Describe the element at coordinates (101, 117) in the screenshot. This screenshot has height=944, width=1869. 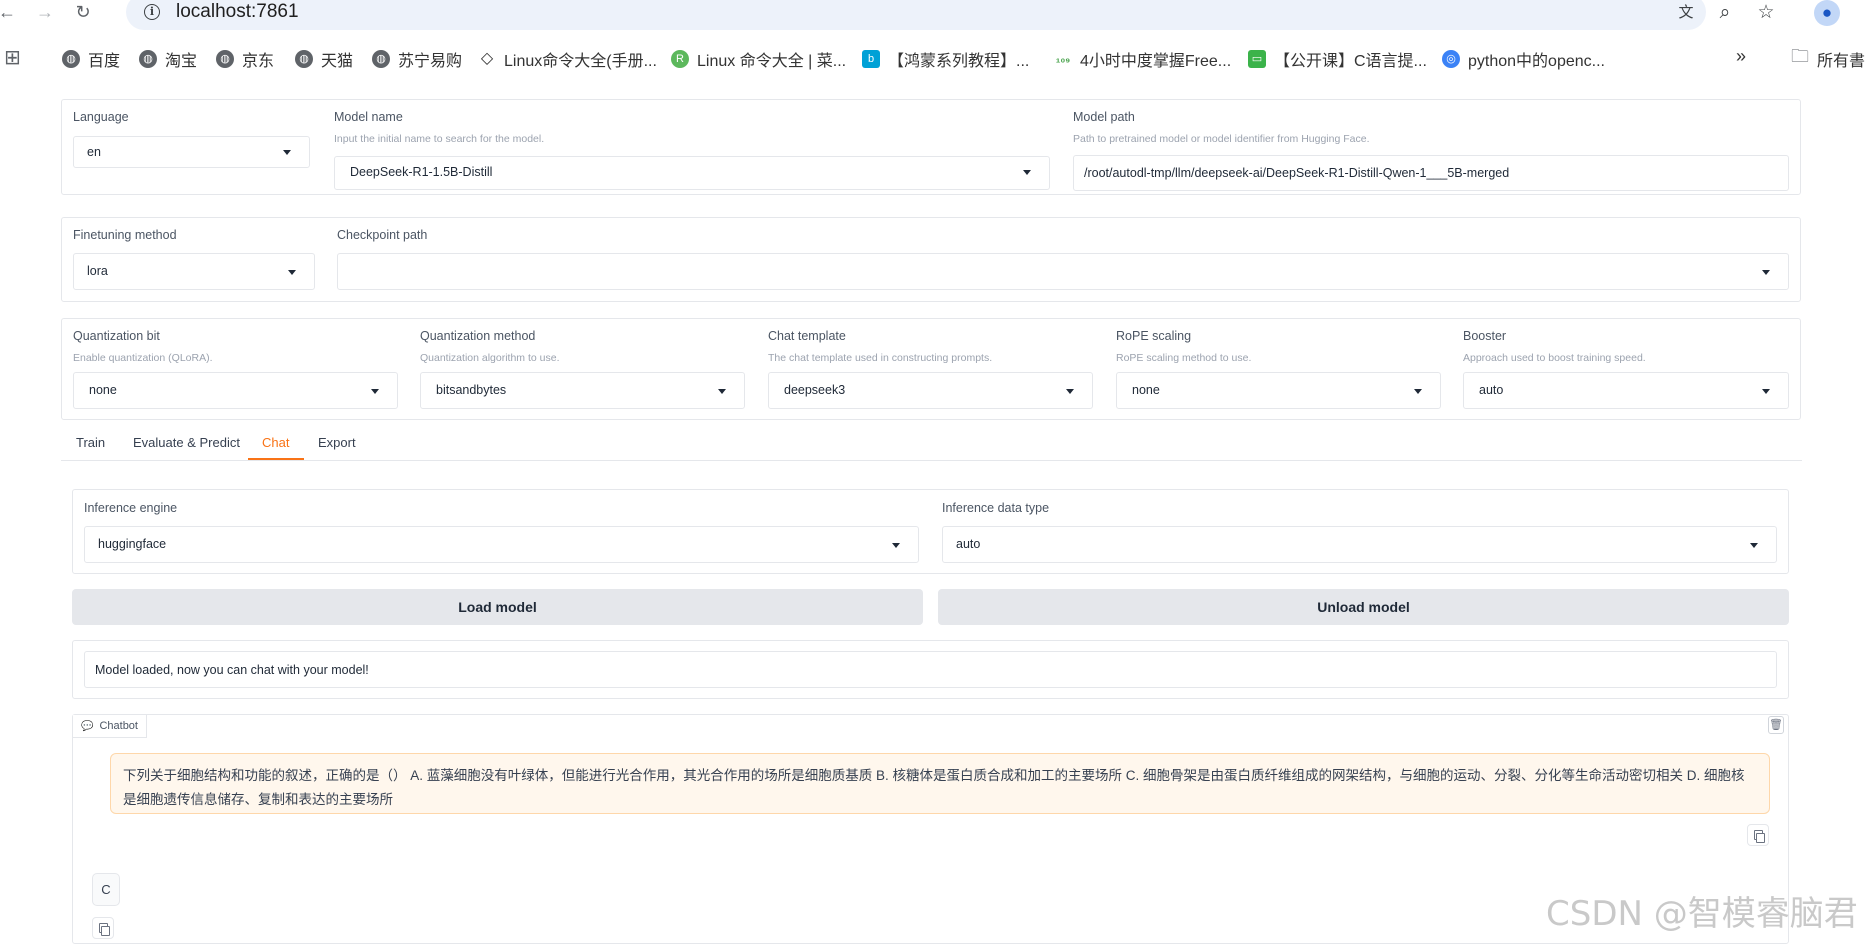
I see `language-label: Language` at that location.